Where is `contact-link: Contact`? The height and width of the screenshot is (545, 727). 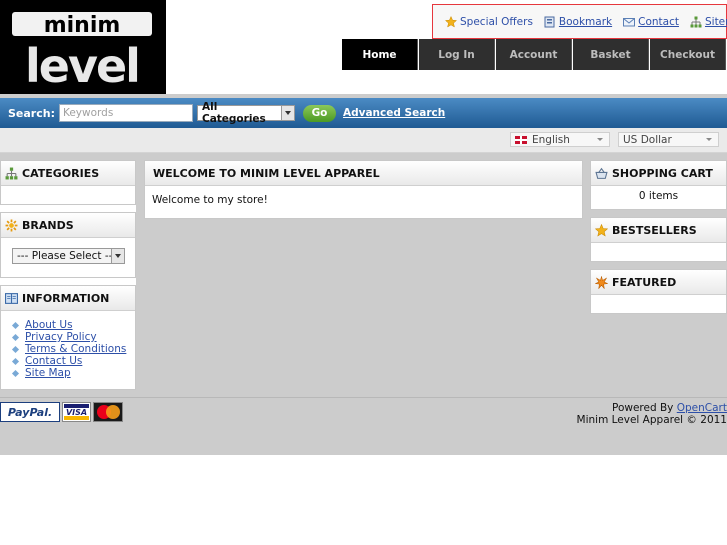 contact-link: Contact is located at coordinates (651, 22).